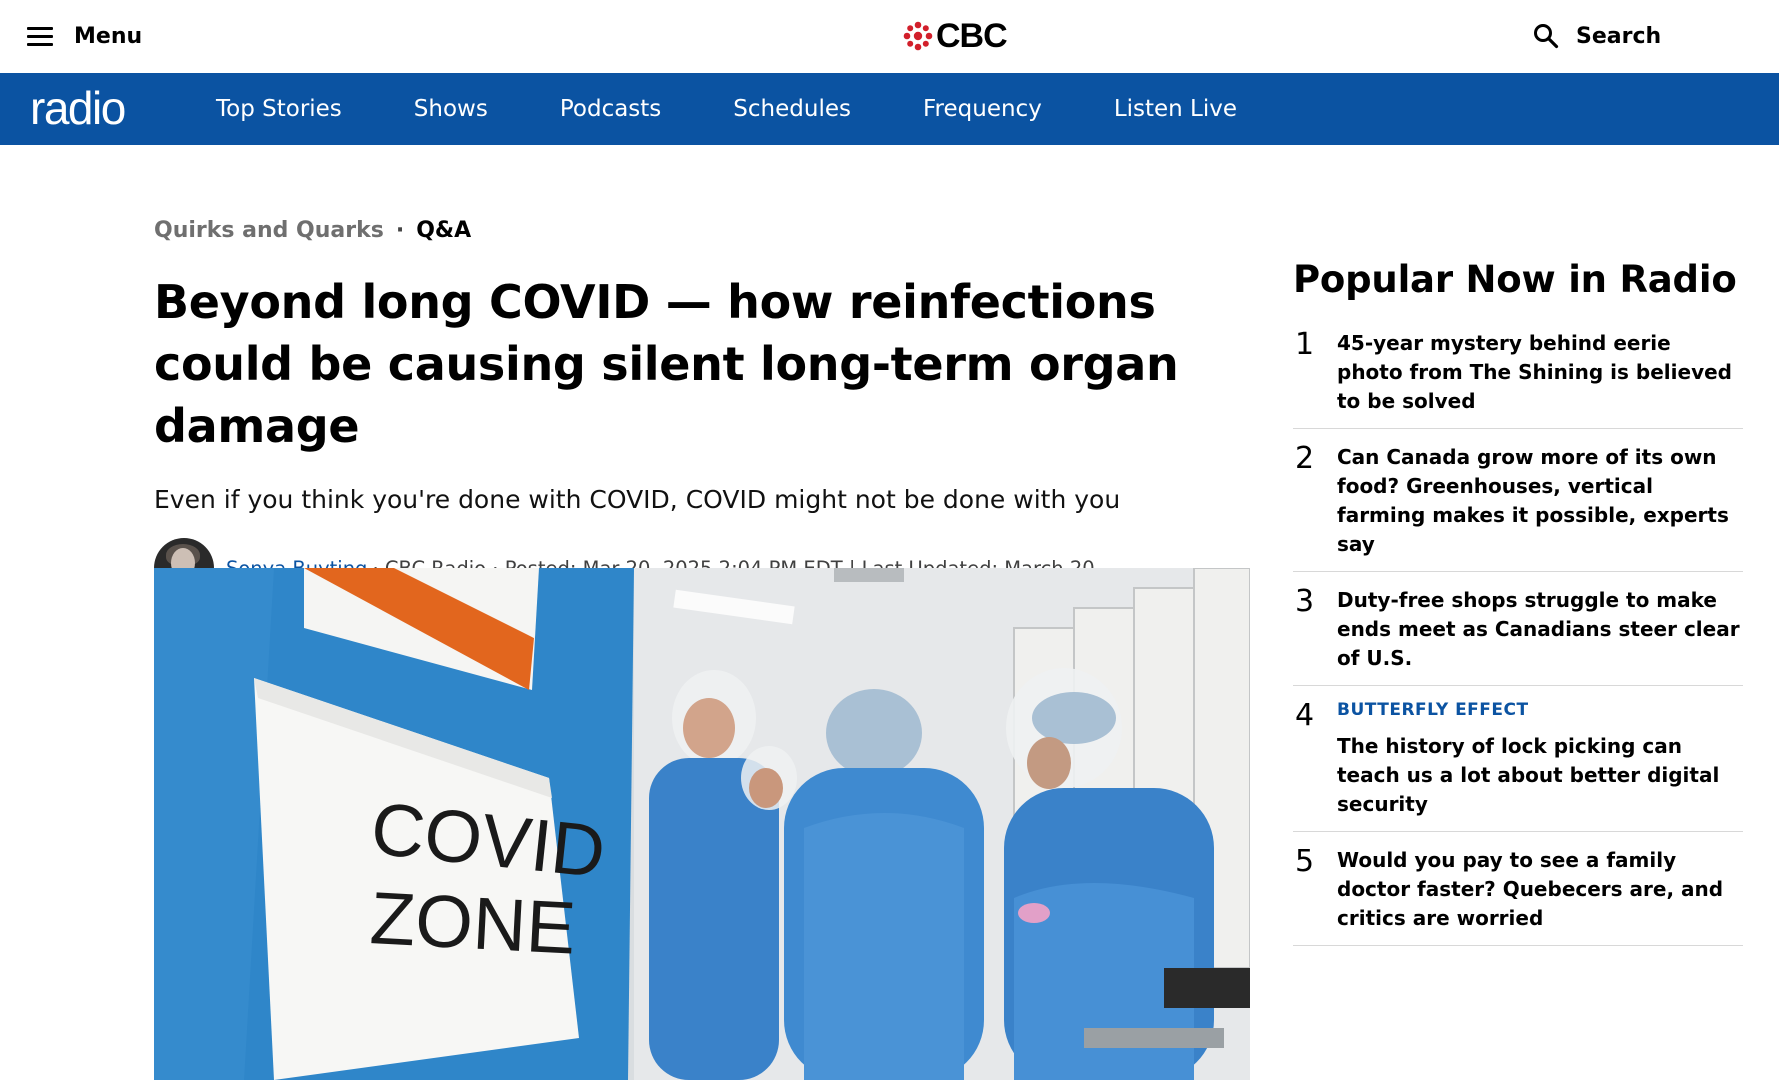 The height and width of the screenshot is (1080, 1779). Describe the element at coordinates (918, 36) in the screenshot. I see `cbc-gem-icon` at that location.